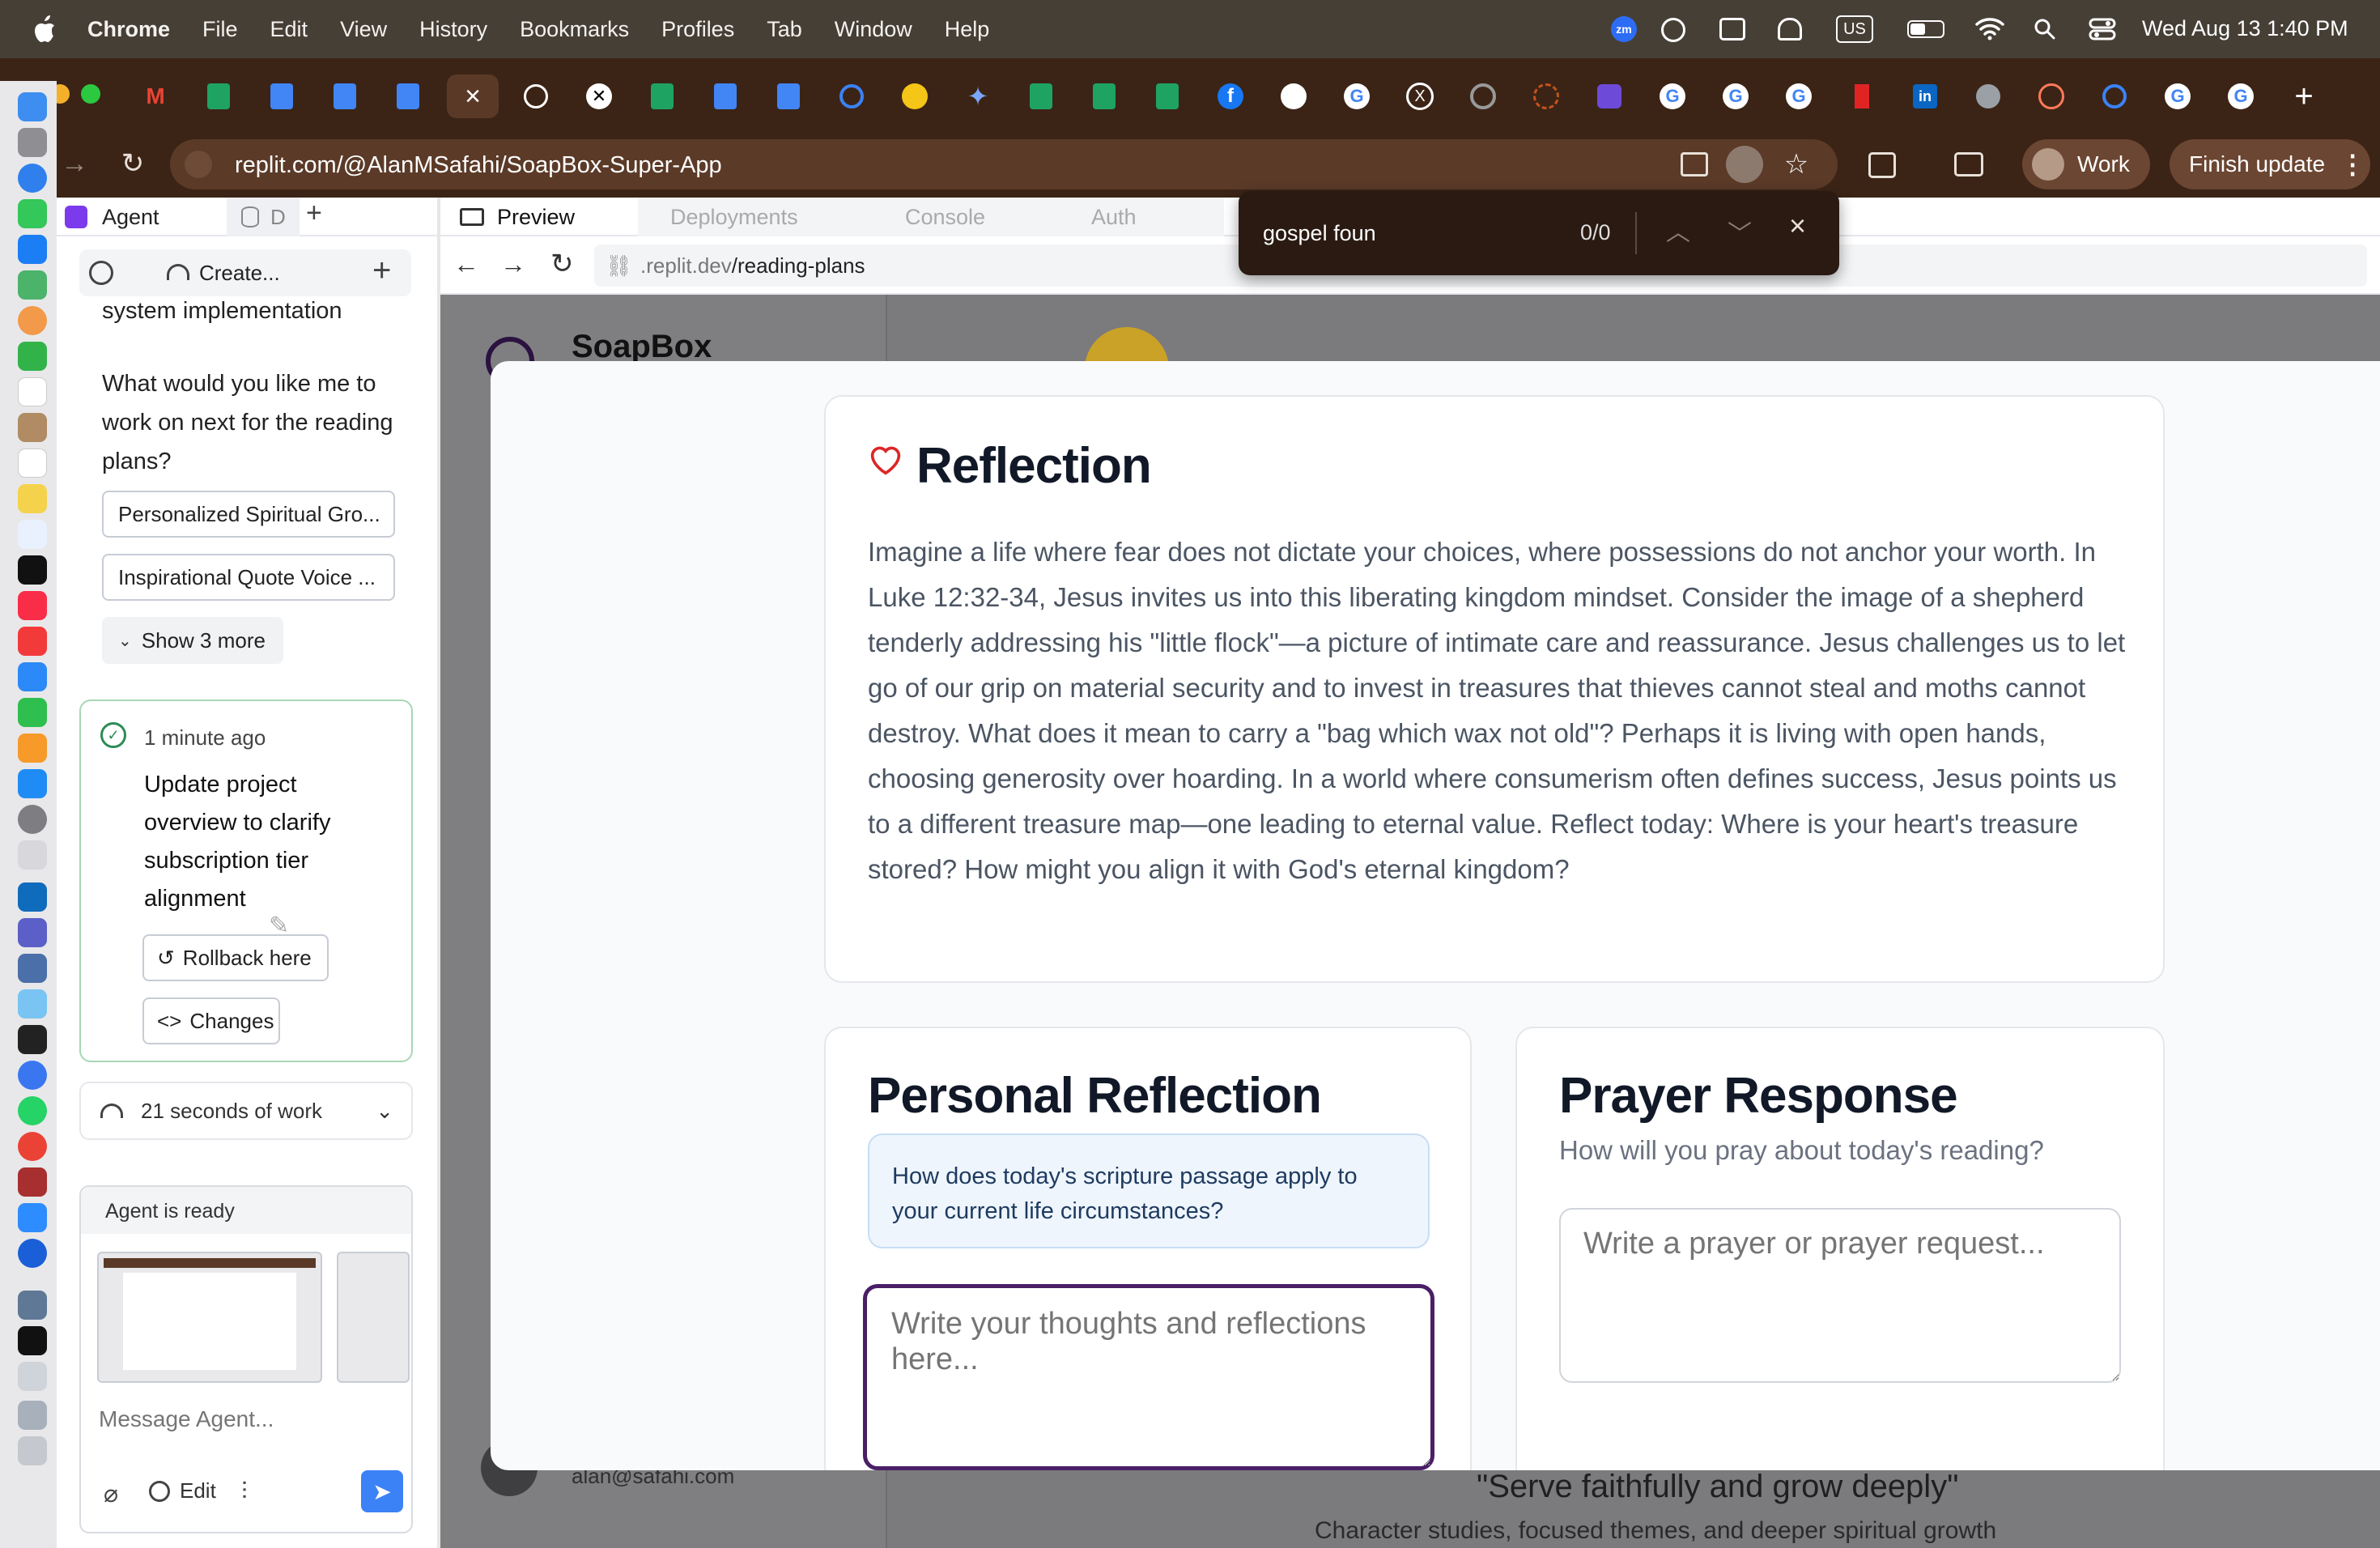 The height and width of the screenshot is (1548, 2380). Describe the element at coordinates (128, 29) in the screenshot. I see `app-menu-chrome: Chrome` at that location.